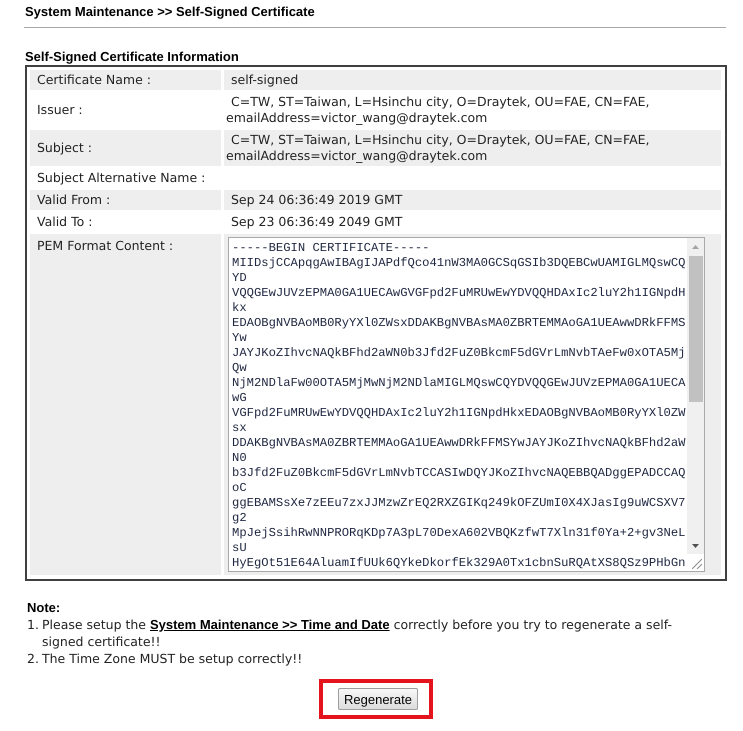 The width and height of the screenshot is (743, 731). Describe the element at coordinates (121, 178) in the screenshot. I see `field-label: Subject Alternative Name :` at that location.